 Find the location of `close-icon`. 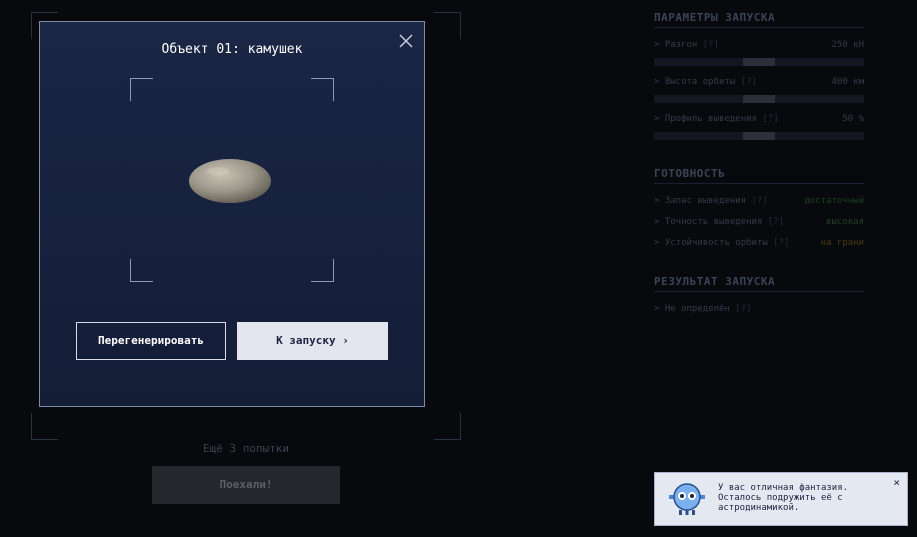

close-icon is located at coordinates (406, 41).